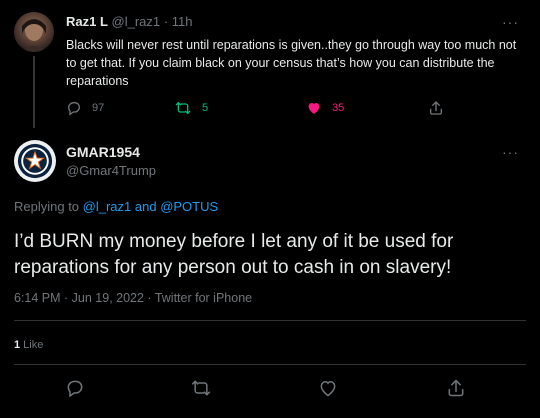 The width and height of the screenshot is (540, 418). I want to click on parent-retweet-button: 5, so click(191, 108).